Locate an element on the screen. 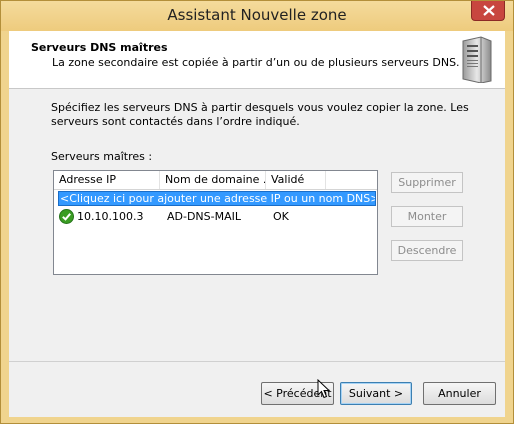 The height and width of the screenshot is (424, 514). table-row: 10.10.100.3 AD-DNS-MAIL OK is located at coordinates (215, 217).